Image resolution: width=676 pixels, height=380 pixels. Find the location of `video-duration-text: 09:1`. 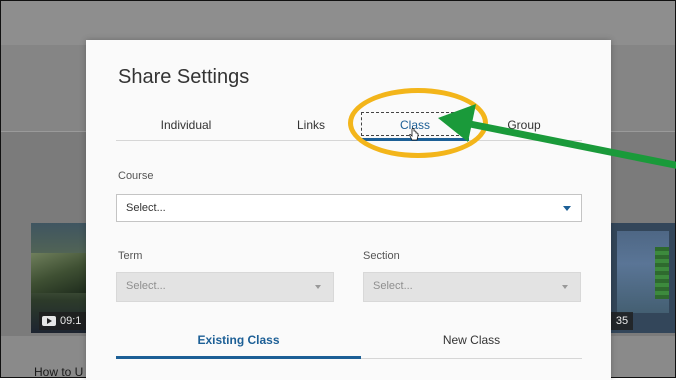

video-duration-text: 09:1 is located at coordinates (71, 321).